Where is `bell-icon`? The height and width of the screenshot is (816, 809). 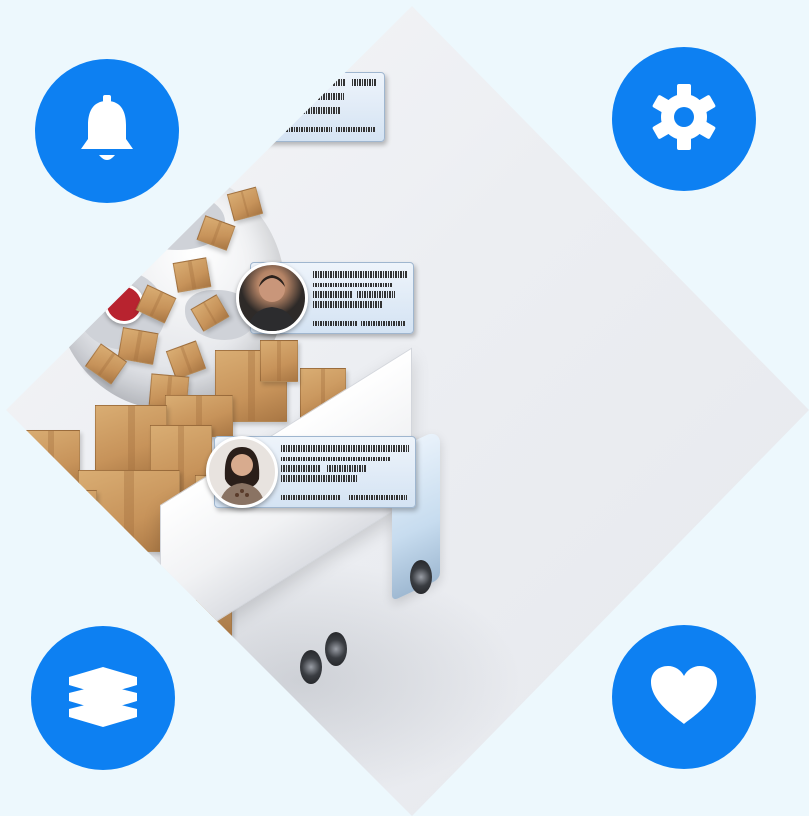 bell-icon is located at coordinates (107, 131).